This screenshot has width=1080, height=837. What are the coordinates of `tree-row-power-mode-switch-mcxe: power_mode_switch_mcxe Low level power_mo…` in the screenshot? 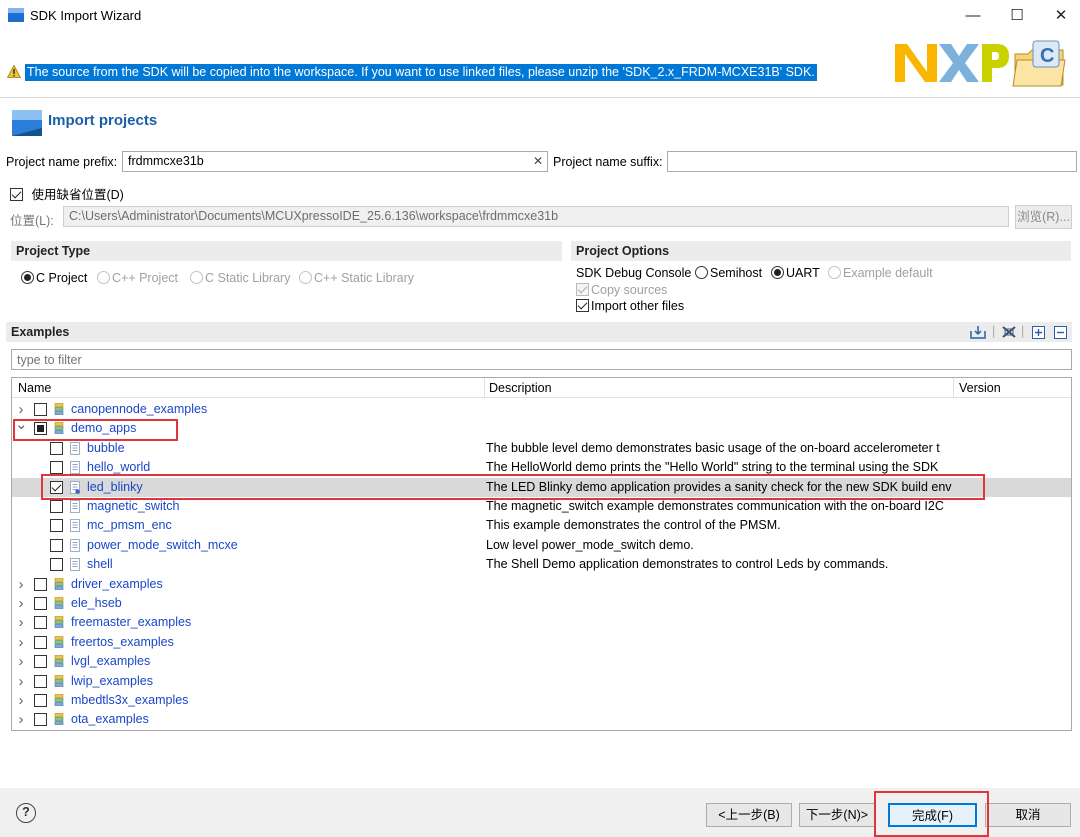 It's located at (541, 545).